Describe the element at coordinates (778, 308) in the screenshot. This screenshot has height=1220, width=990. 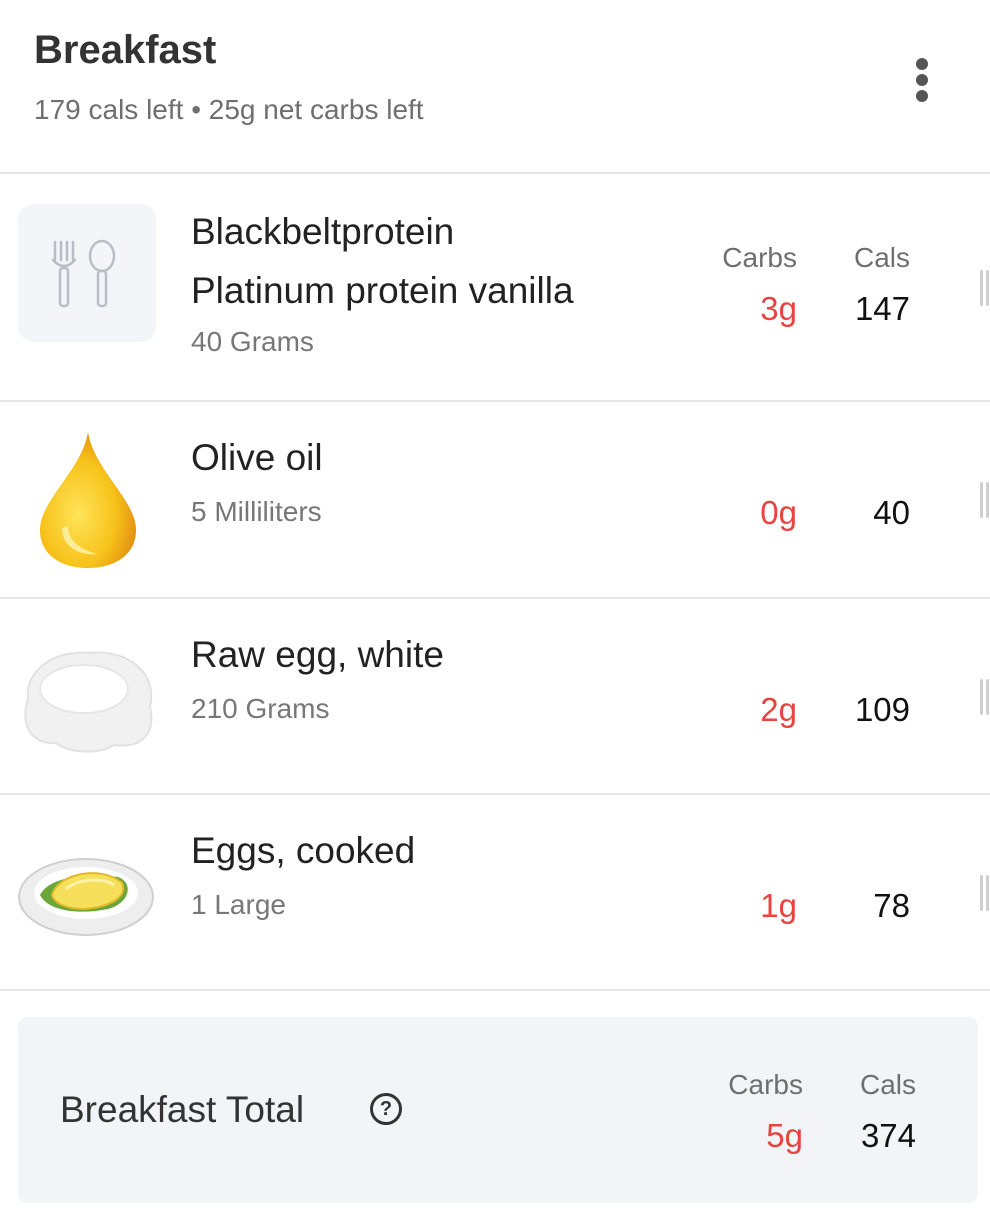
I see `food-carbs-value: 3g` at that location.